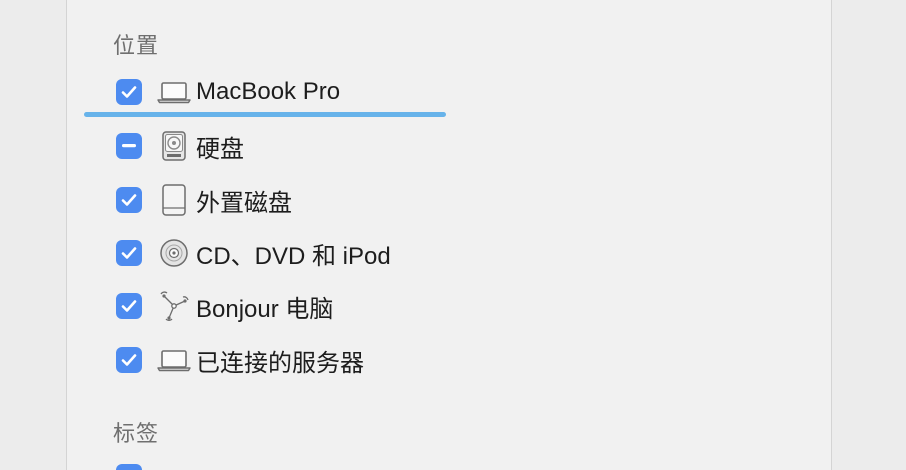 The width and height of the screenshot is (906, 470). What do you see at coordinates (129, 360) in the screenshot?
I see `connected-servers-checkbox` at bounding box center [129, 360].